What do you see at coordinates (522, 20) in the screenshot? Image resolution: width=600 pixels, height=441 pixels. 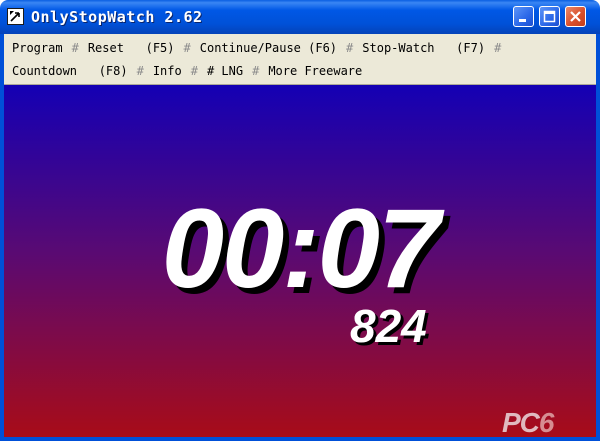 I see `minimize-icon` at bounding box center [522, 20].